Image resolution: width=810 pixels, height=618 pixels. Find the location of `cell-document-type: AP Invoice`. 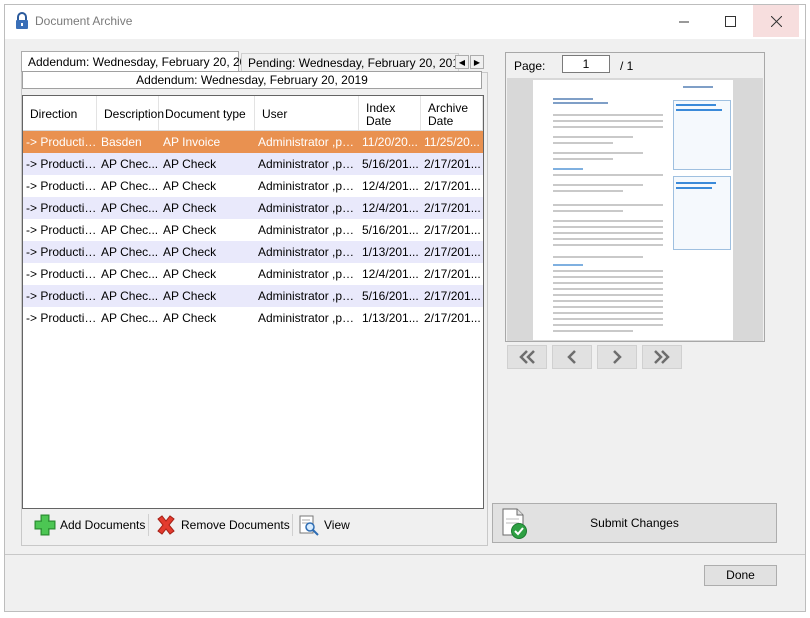

cell-document-type: AP Invoice is located at coordinates (192, 142).